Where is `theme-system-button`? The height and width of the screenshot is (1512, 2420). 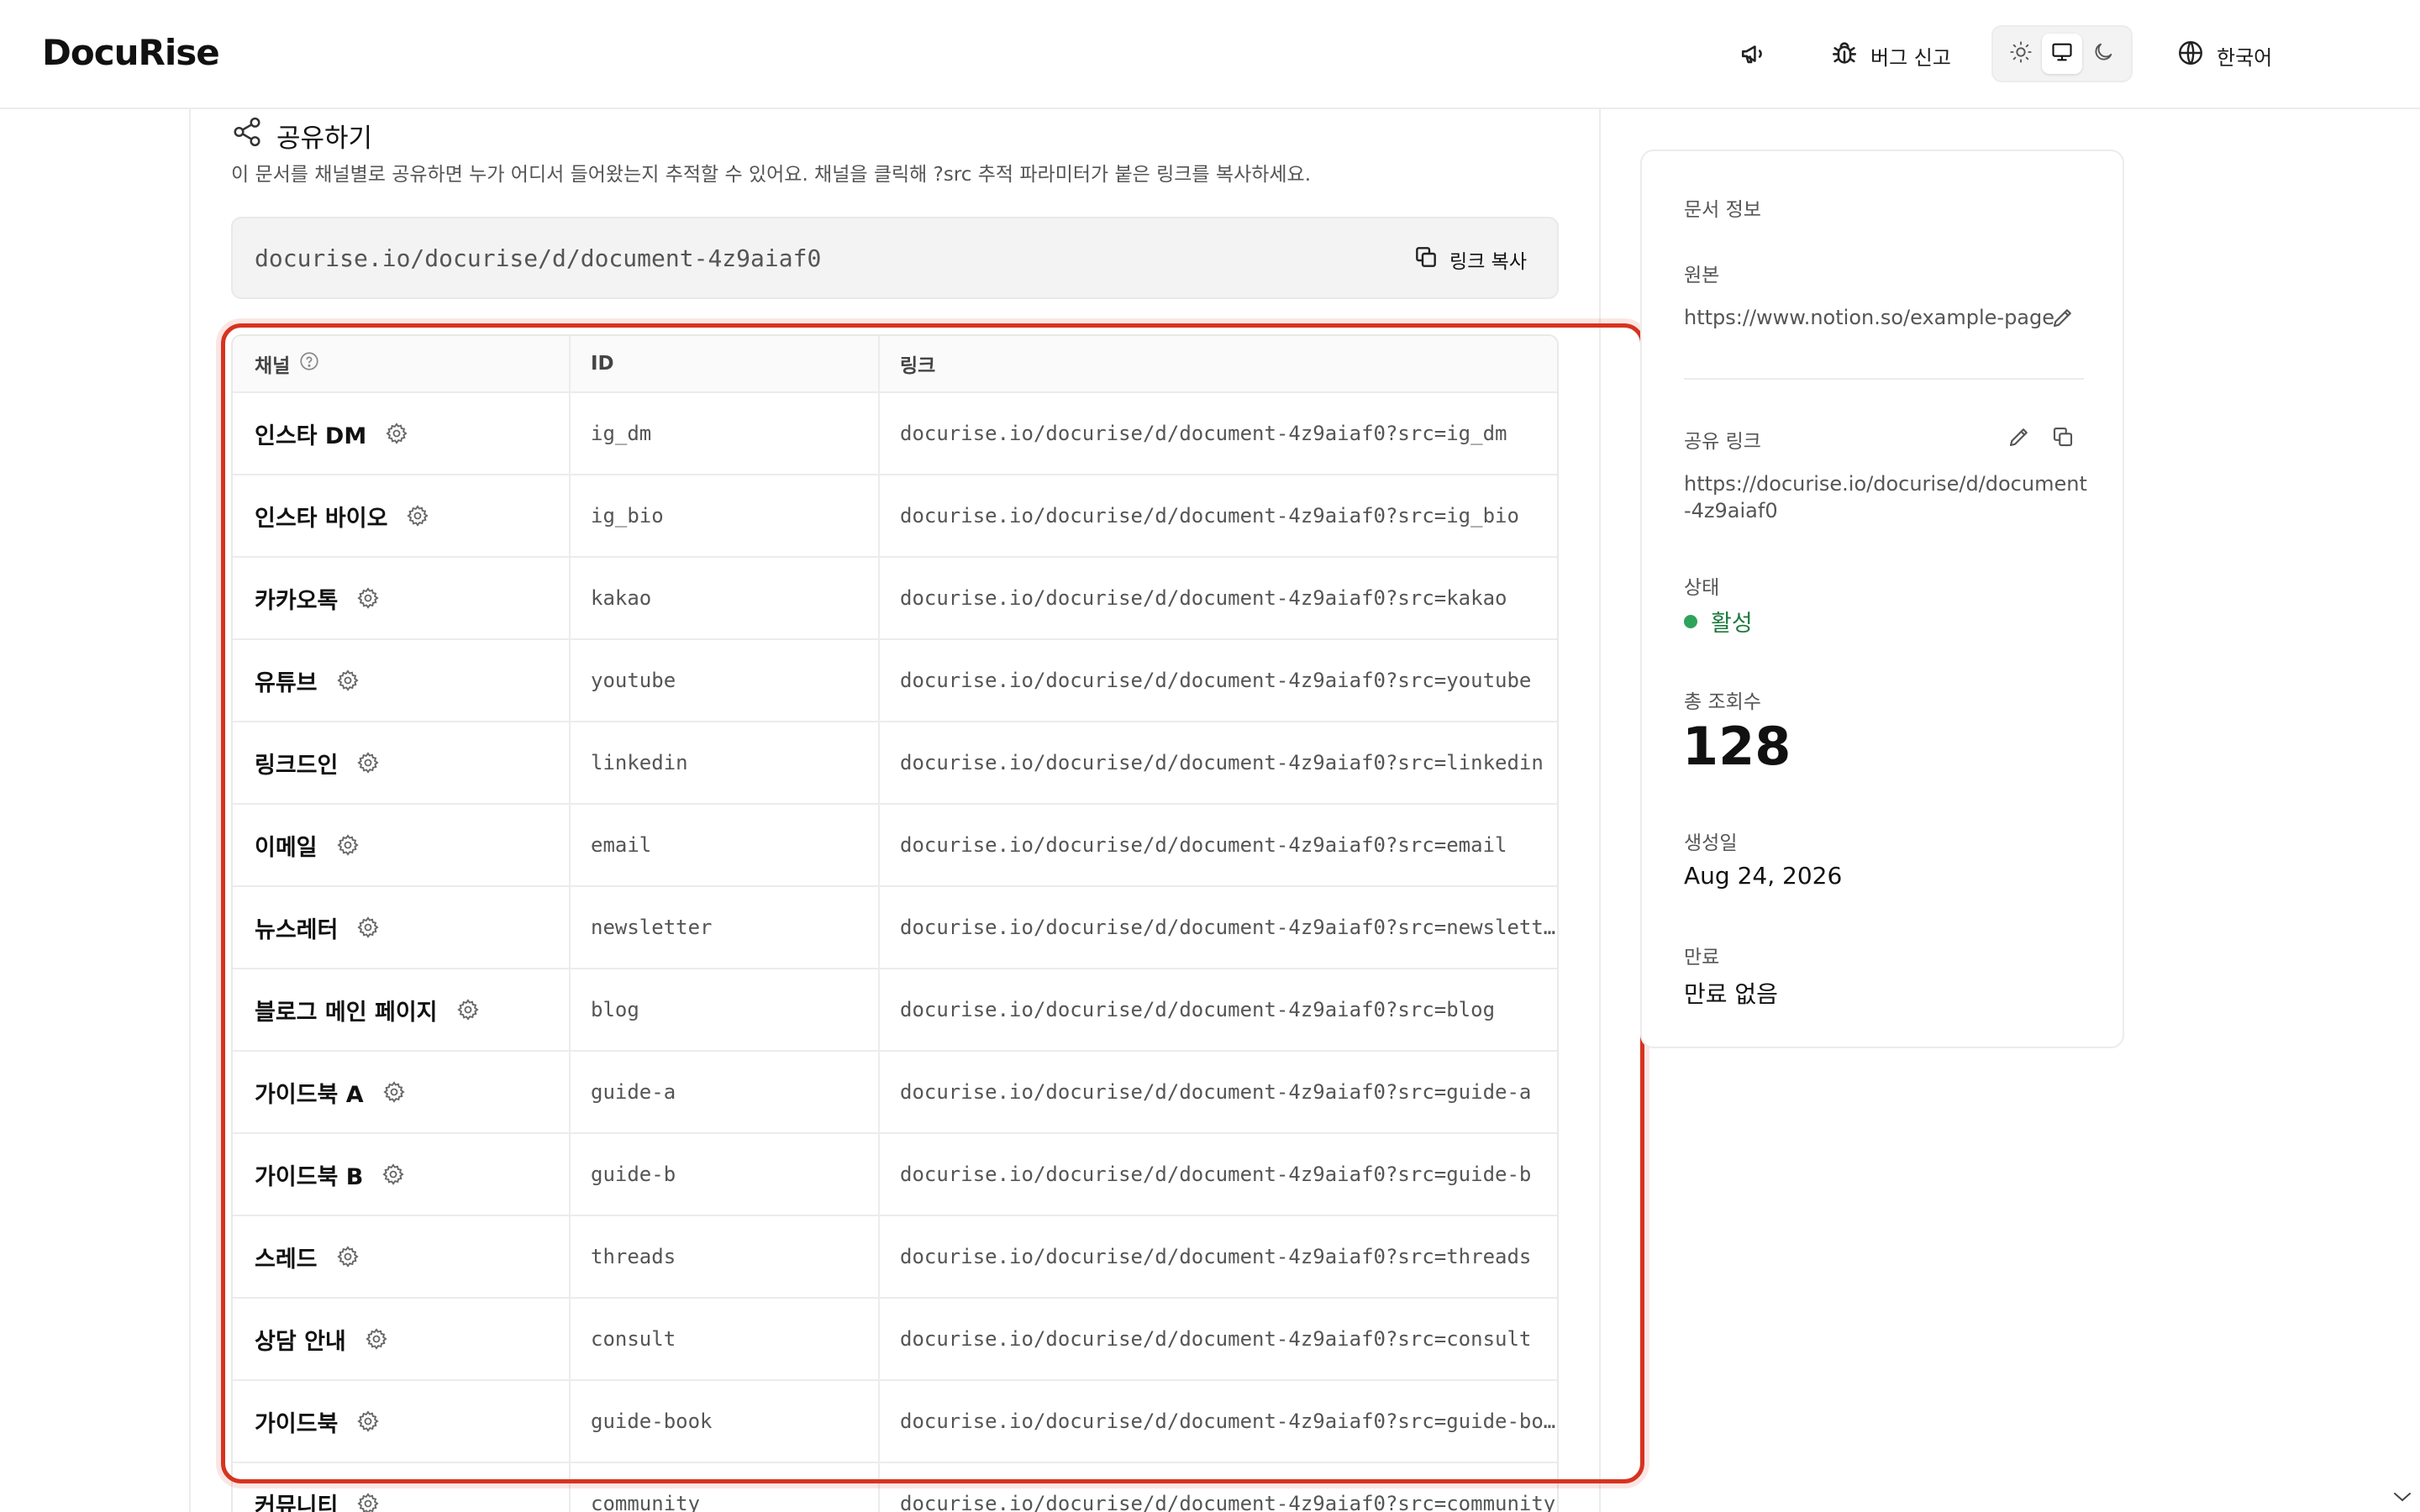 theme-system-button is located at coordinates (2061, 54).